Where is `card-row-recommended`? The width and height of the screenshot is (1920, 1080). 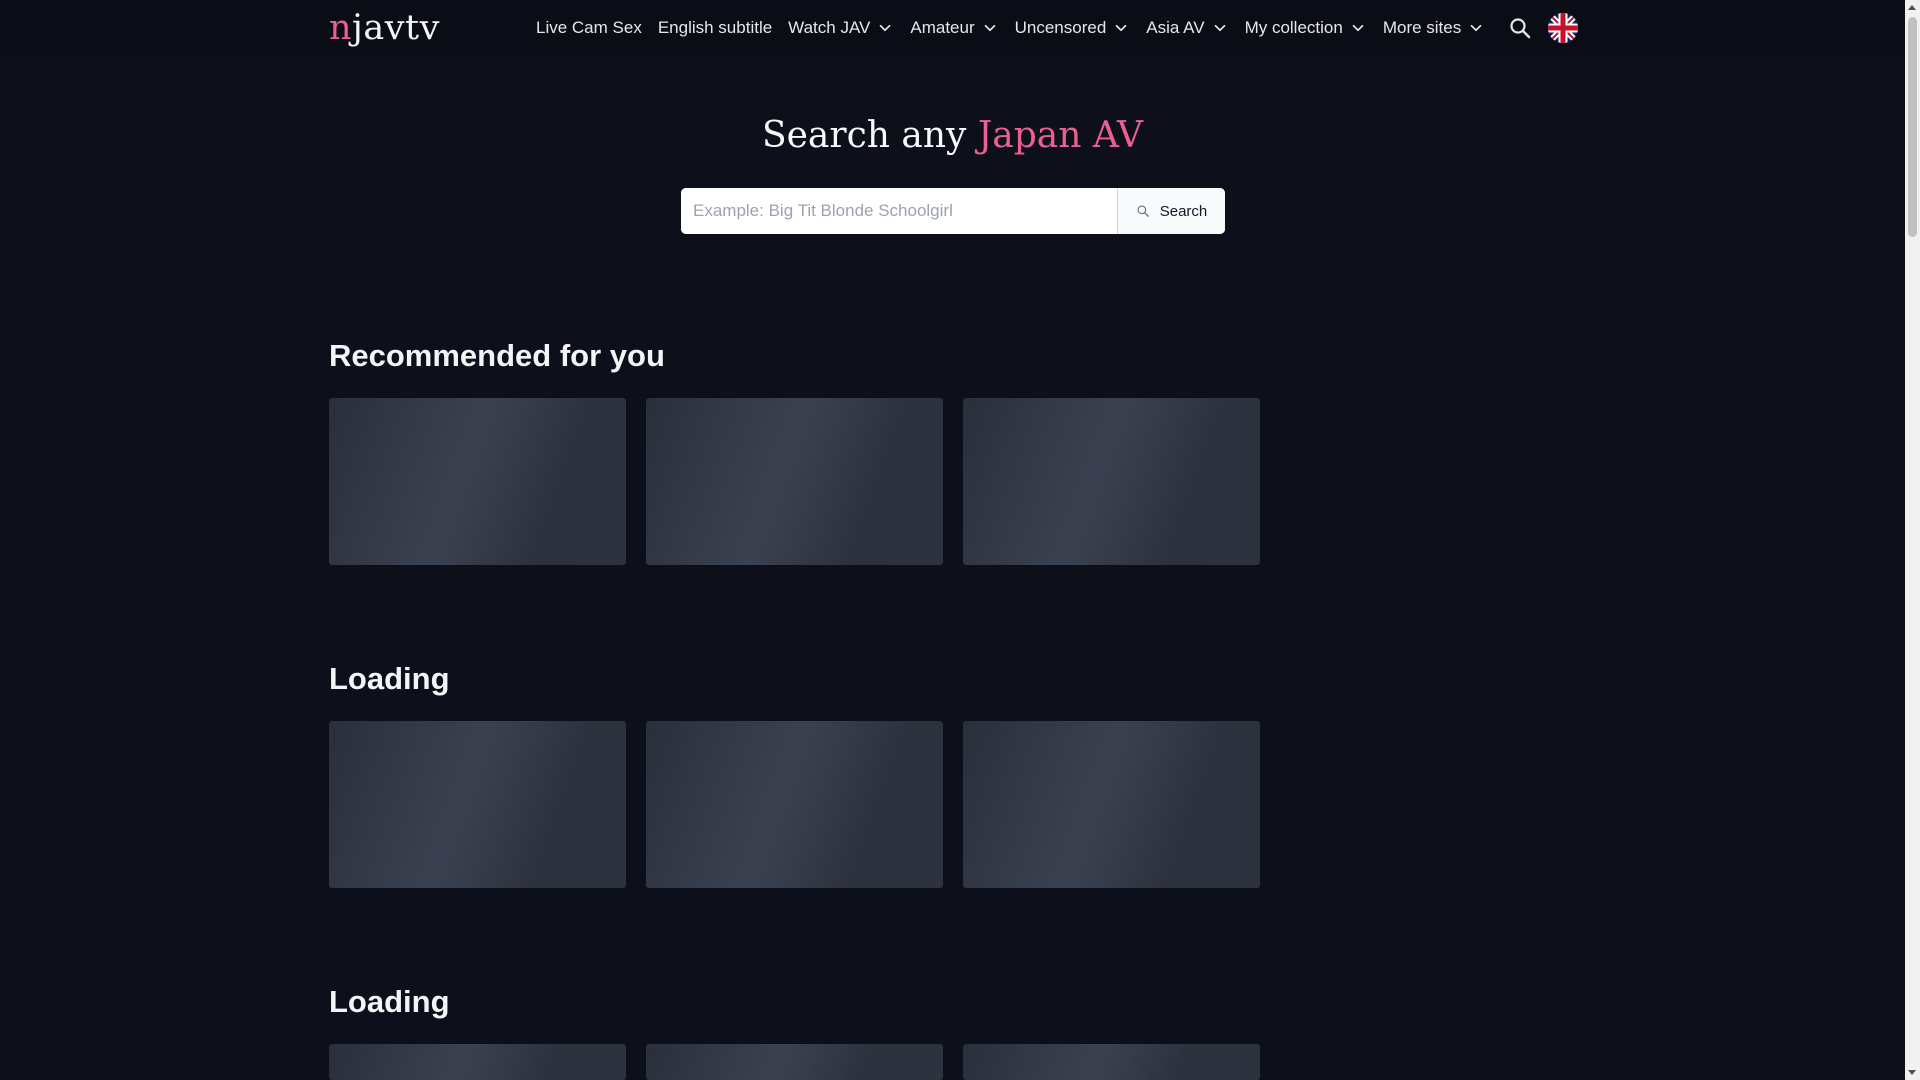
card-row-recommended is located at coordinates (794, 481).